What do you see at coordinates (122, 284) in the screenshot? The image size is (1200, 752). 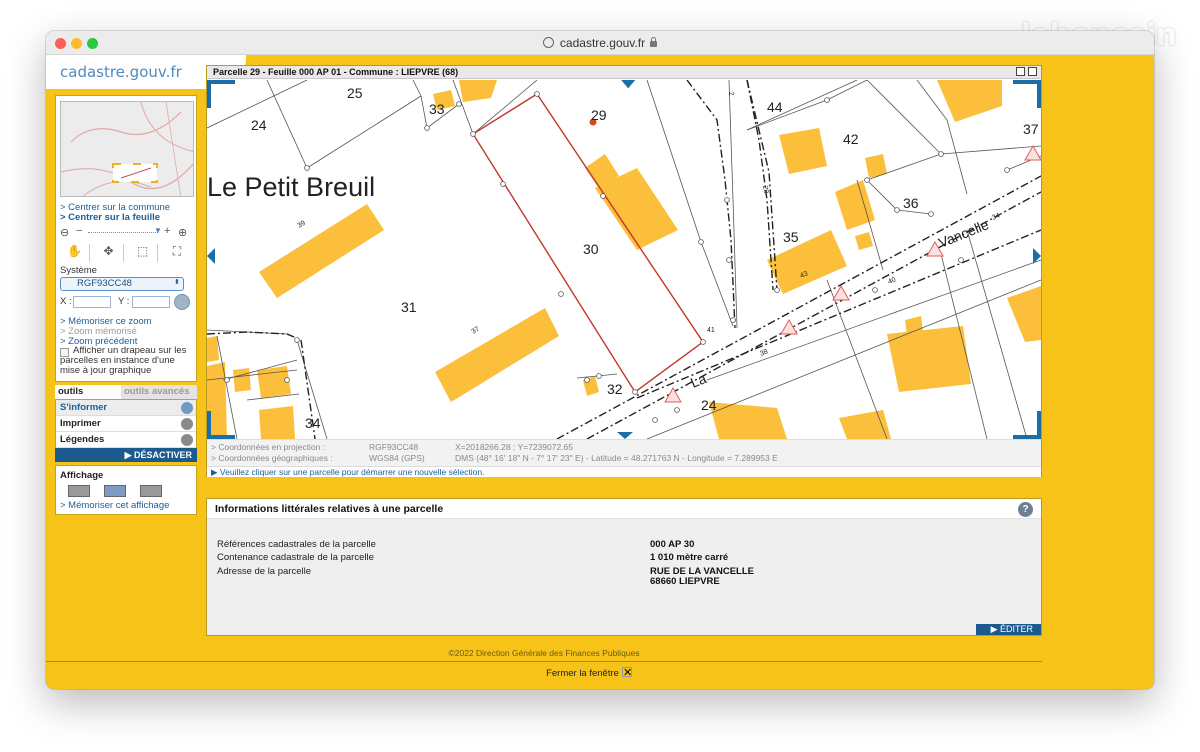 I see `systeme-select: RGF93CC48` at bounding box center [122, 284].